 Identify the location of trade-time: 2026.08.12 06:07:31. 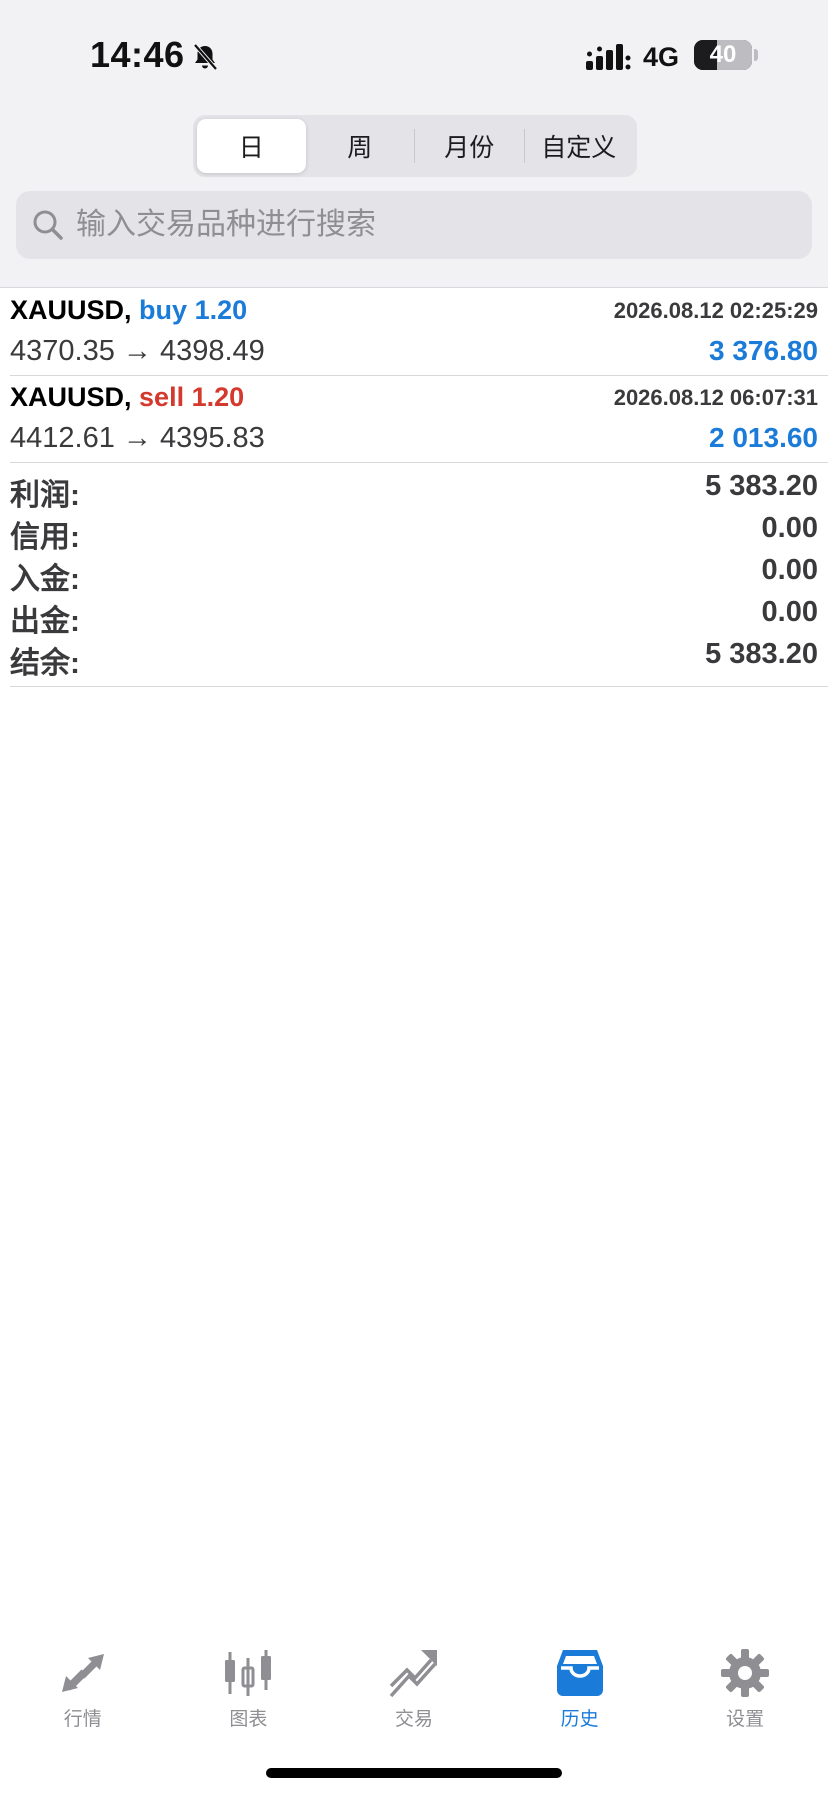
(715, 397).